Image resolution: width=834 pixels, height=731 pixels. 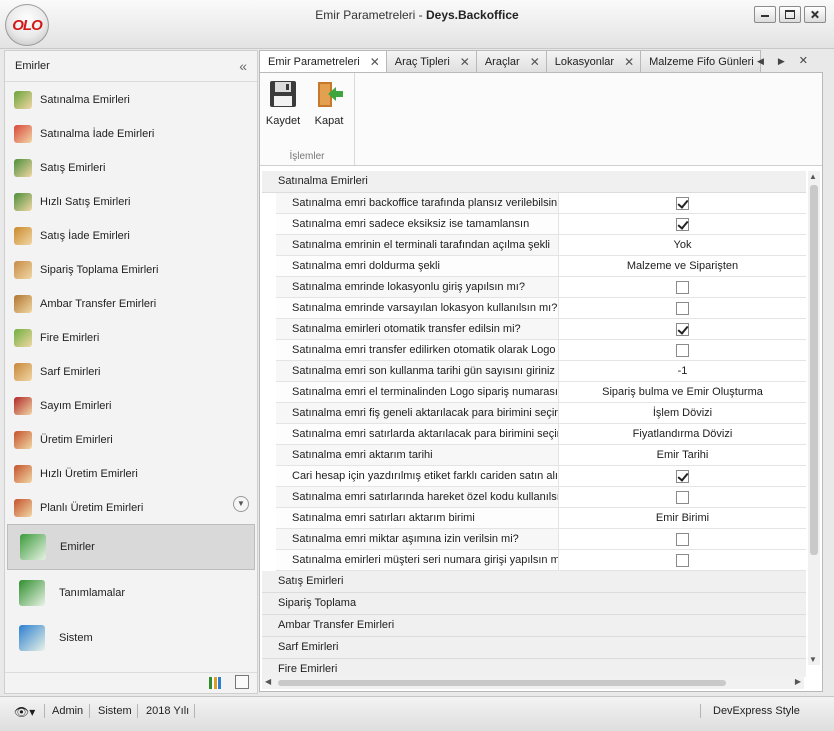 I want to click on sidebar-item: Sayım Emirleri, so click(x=131, y=406).